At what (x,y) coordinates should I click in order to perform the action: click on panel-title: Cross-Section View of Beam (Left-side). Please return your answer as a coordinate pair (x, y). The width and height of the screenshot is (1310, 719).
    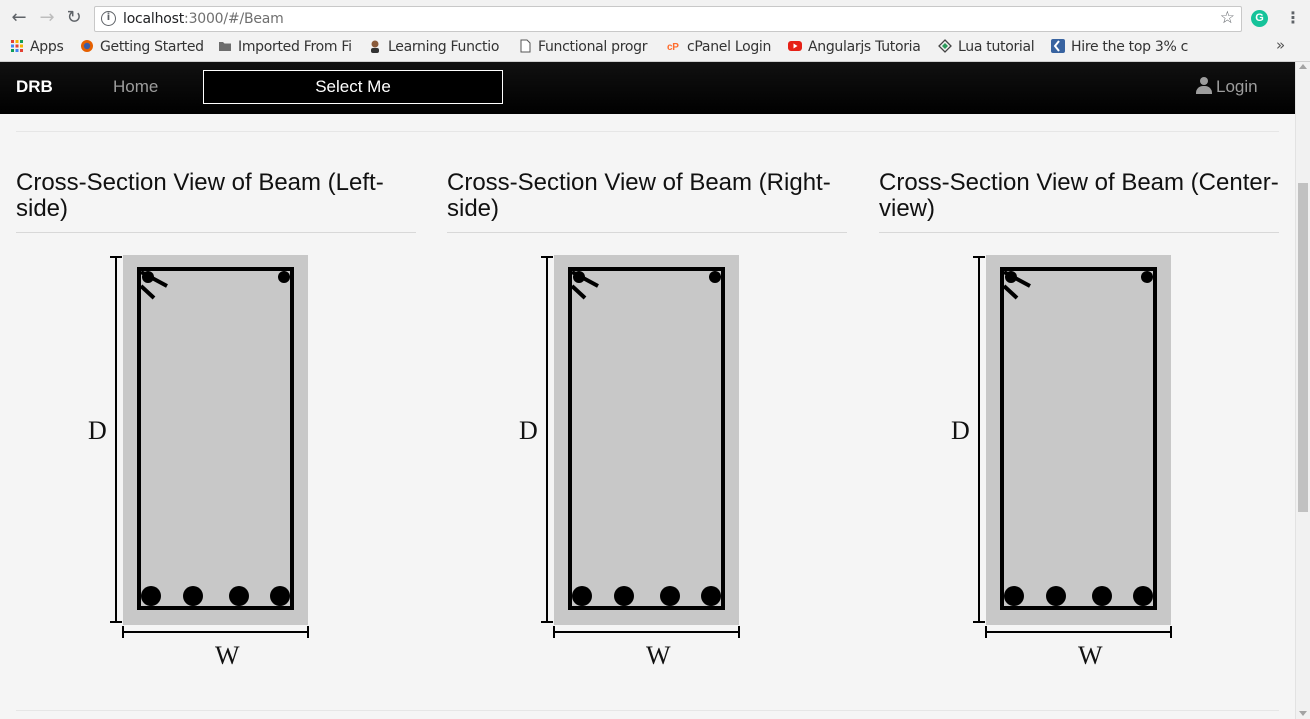
    Looking at the image, I should click on (216, 201).